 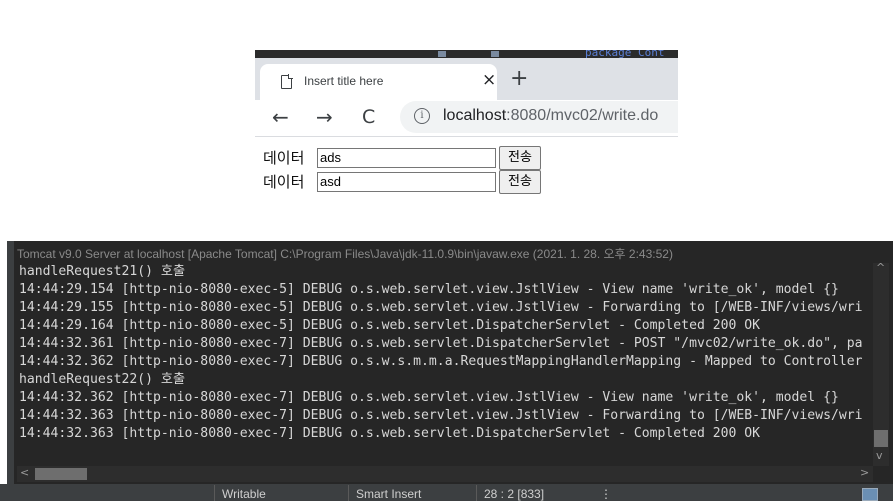 What do you see at coordinates (445, 474) in the screenshot?
I see `horizontal-scrollbar: < >` at bounding box center [445, 474].